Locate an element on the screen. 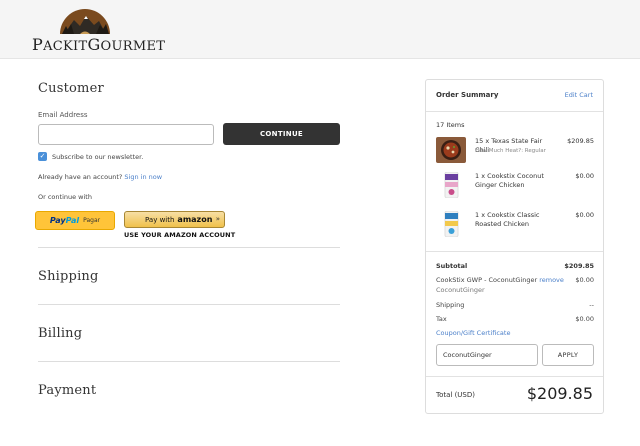 The height and width of the screenshot is (446, 640). edit-cart-link: Edit Cart is located at coordinates (579, 95).